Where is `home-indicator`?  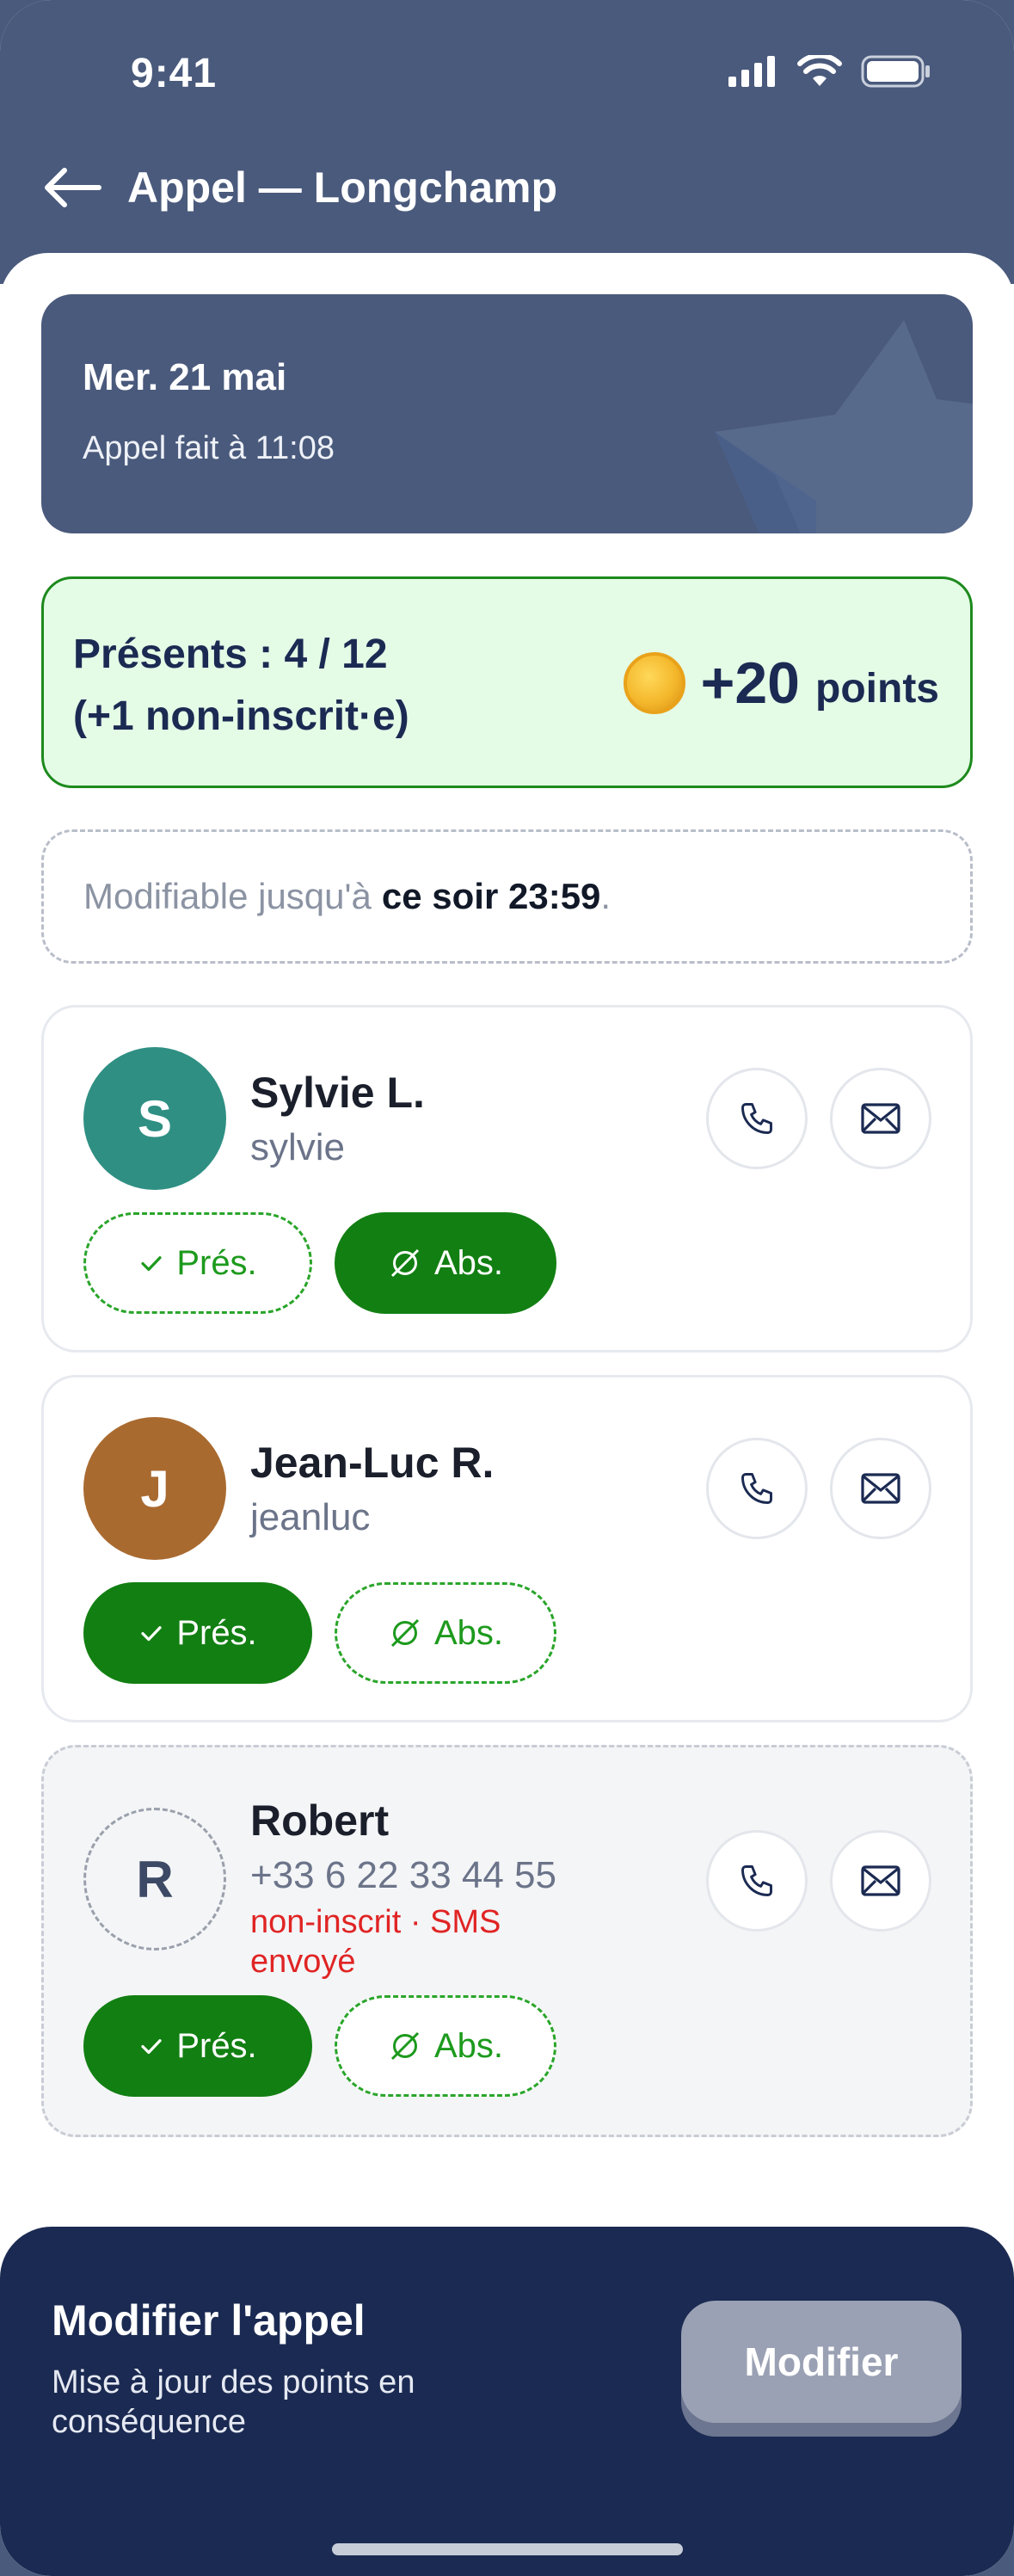
home-indicator is located at coordinates (507, 2549).